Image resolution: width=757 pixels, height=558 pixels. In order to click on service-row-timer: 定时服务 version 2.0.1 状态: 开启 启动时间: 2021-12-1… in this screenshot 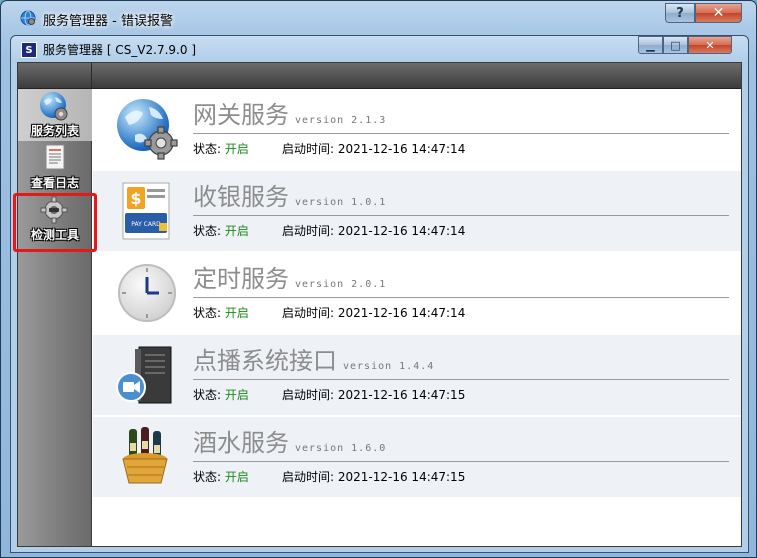, I will do `click(417, 293)`.